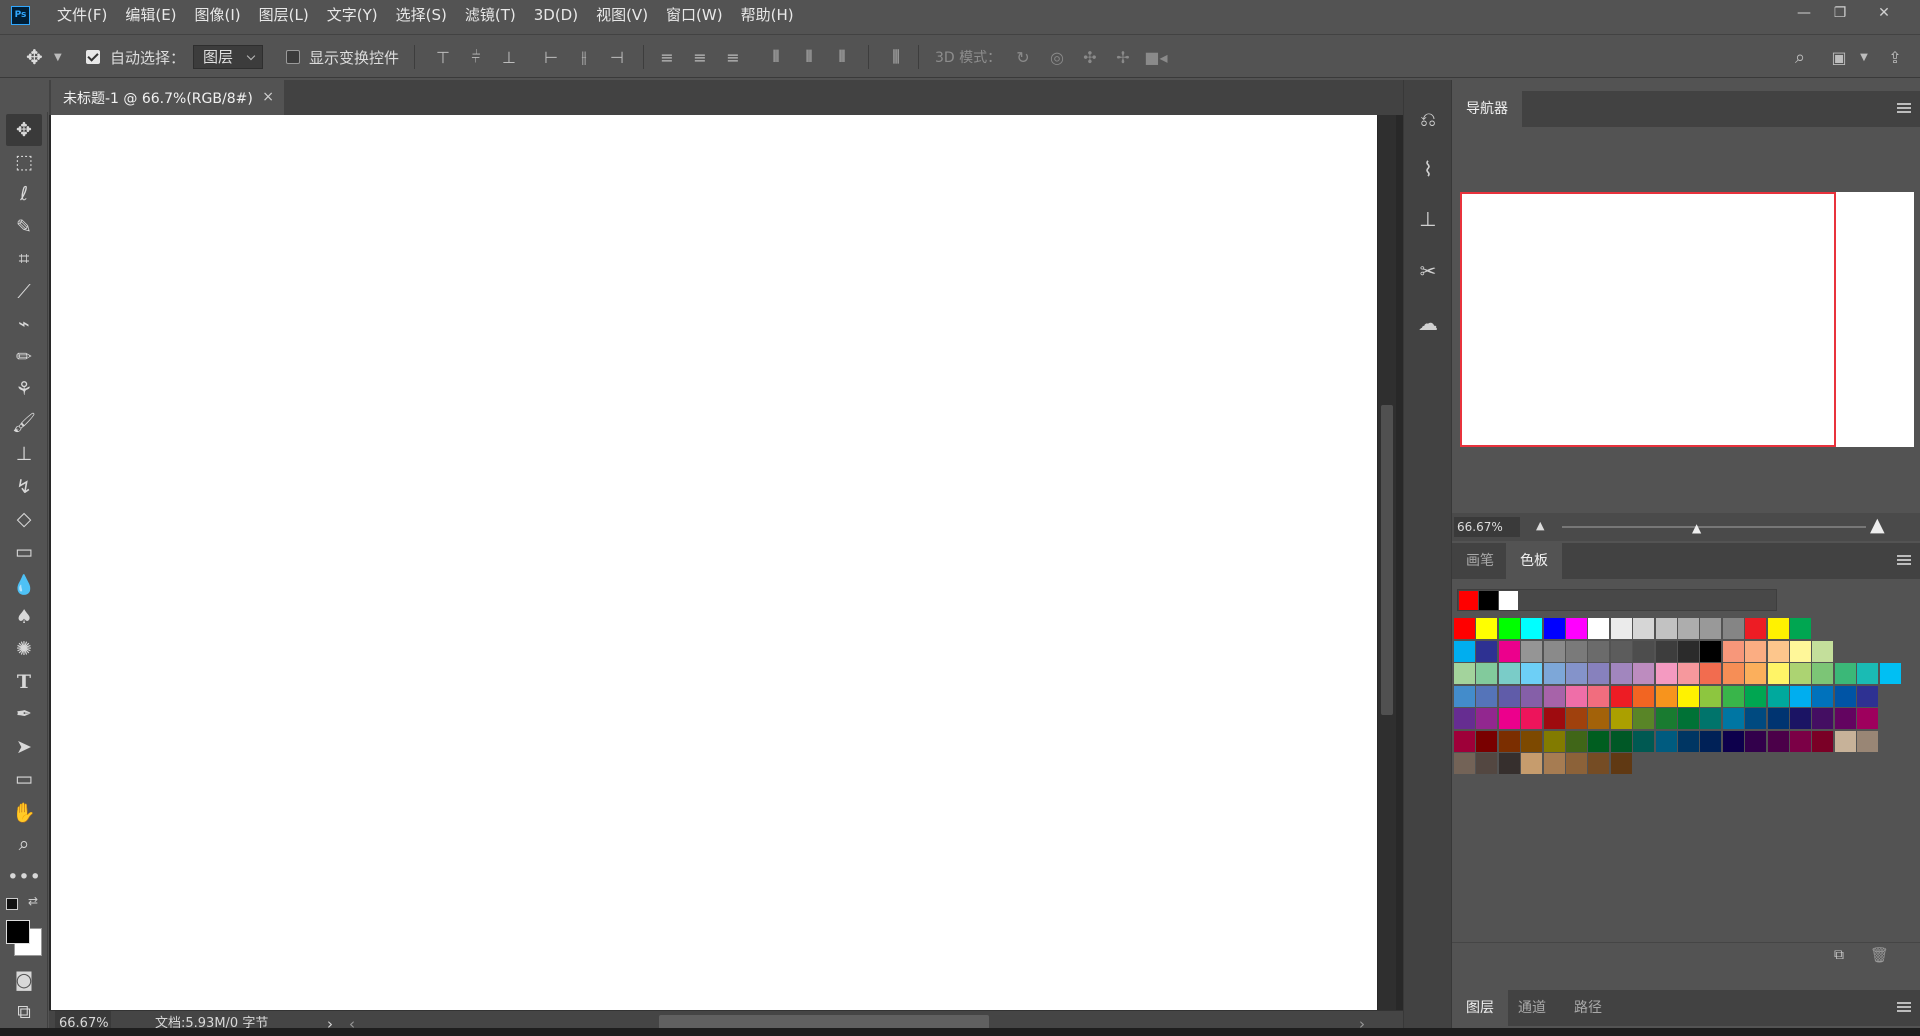 The width and height of the screenshot is (1920, 1036). What do you see at coordinates (24, 227) in the screenshot?
I see `quick-select-tool-icon: ✎` at bounding box center [24, 227].